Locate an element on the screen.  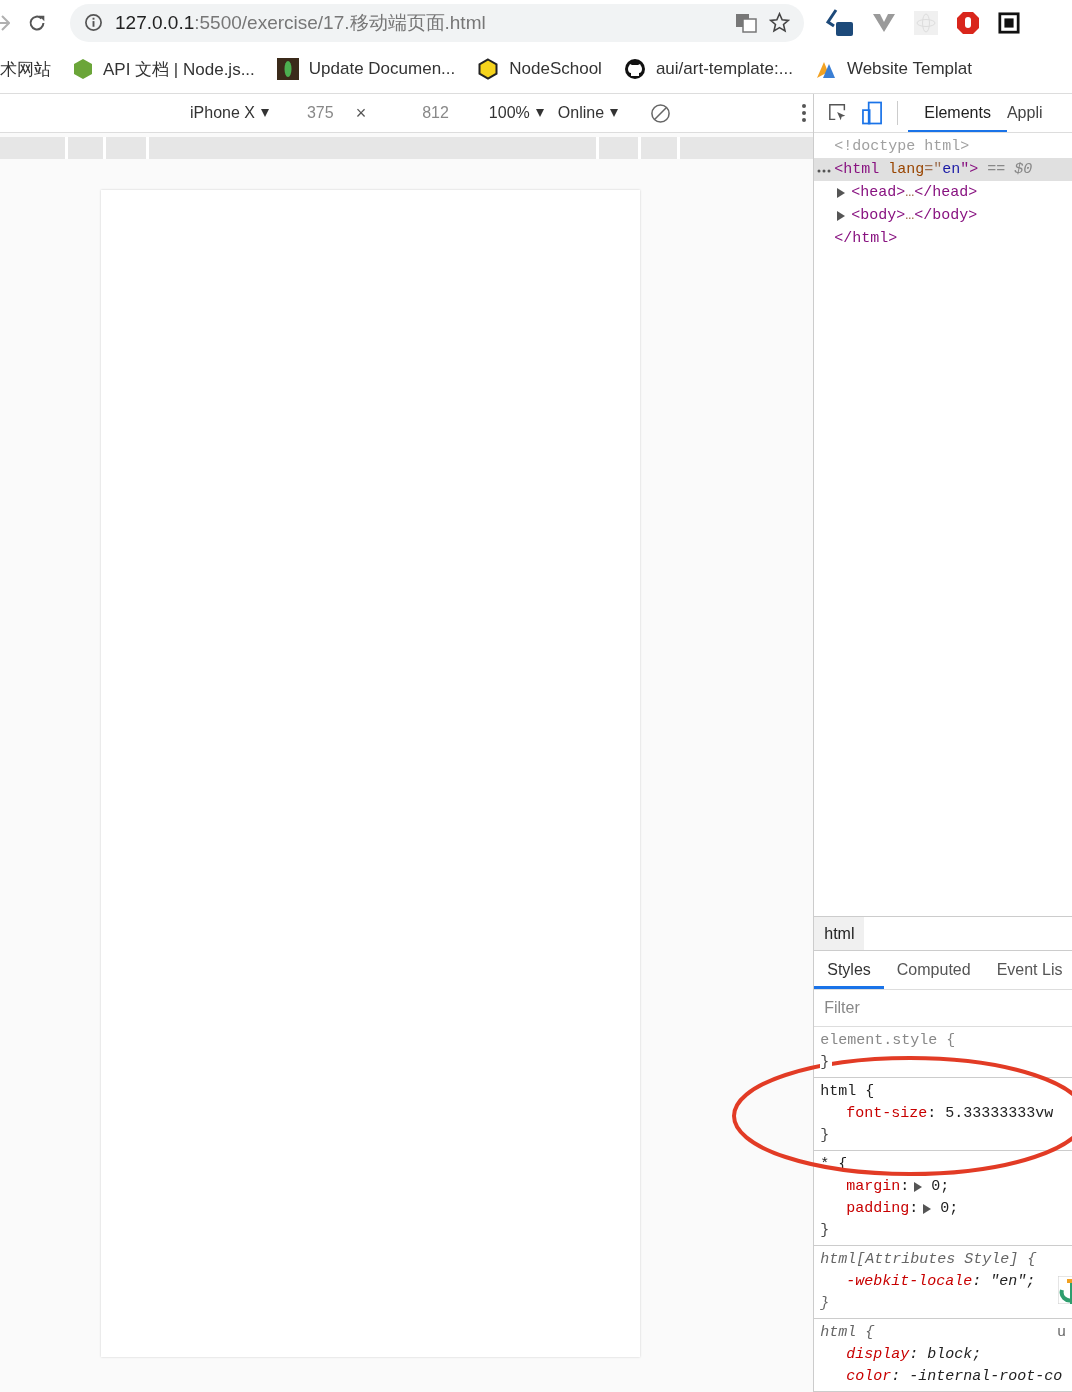
zoom-dropdown: 100% is located at coordinates (516, 113).